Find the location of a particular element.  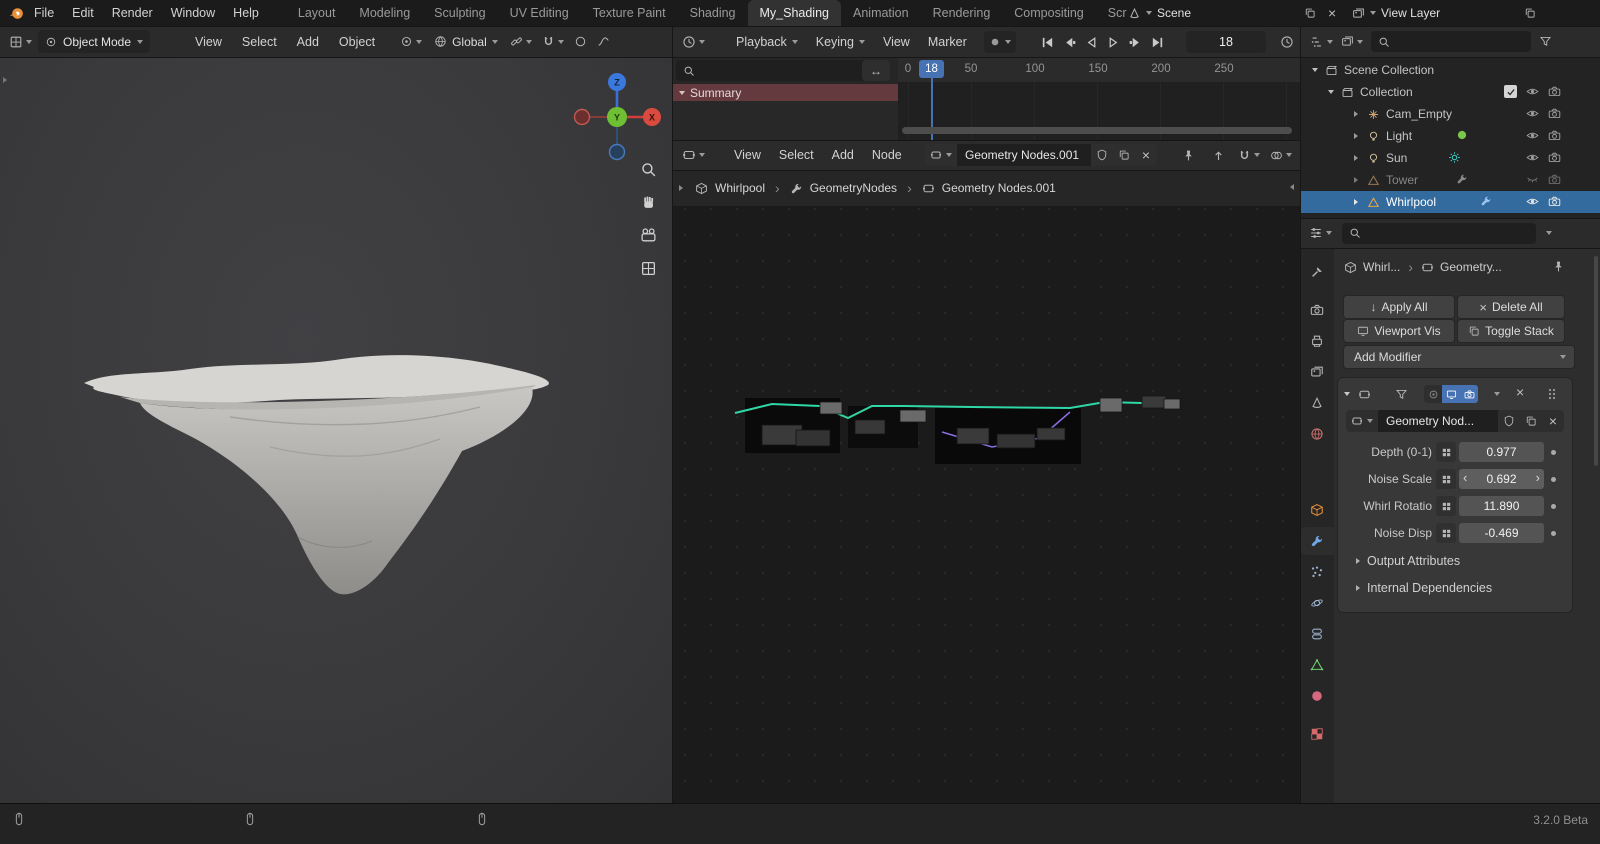

extras-menu-icon is located at coordinates (1497, 394).